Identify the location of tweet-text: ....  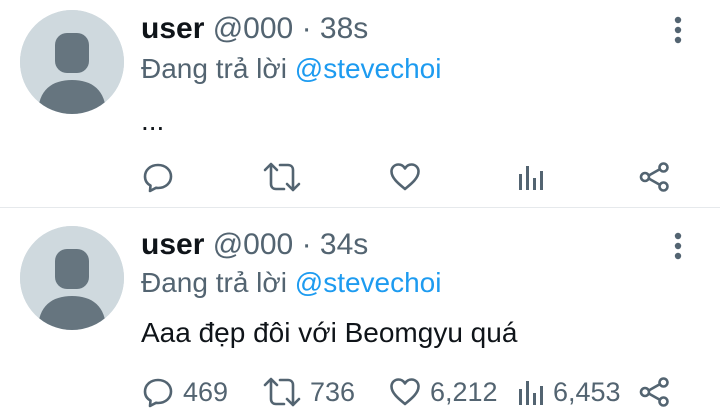
(153, 120).